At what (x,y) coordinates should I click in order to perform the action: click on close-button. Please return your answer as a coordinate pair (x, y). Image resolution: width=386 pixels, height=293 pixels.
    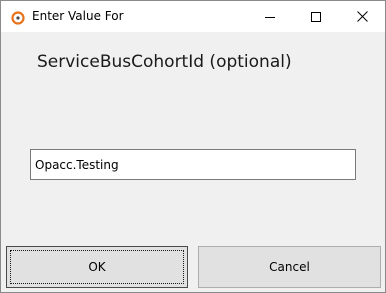
    Looking at the image, I should click on (362, 16).